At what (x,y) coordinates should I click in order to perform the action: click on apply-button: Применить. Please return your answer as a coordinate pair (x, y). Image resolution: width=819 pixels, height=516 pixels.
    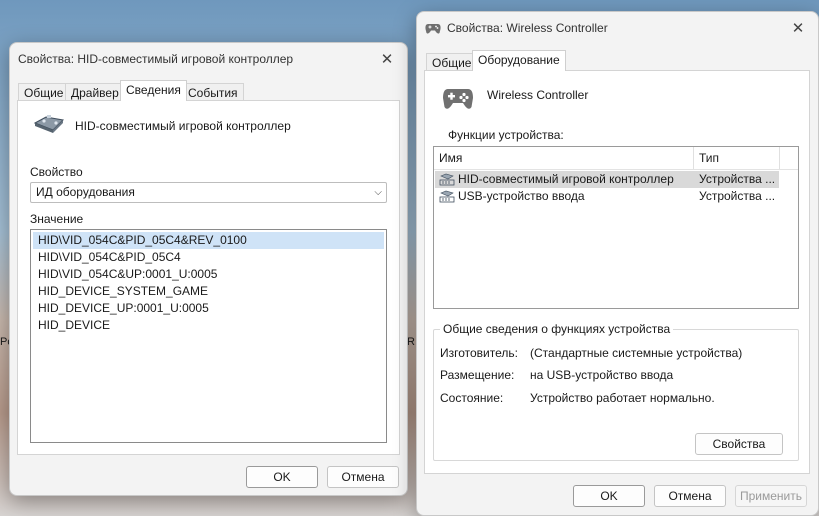
    Looking at the image, I should click on (771, 496).